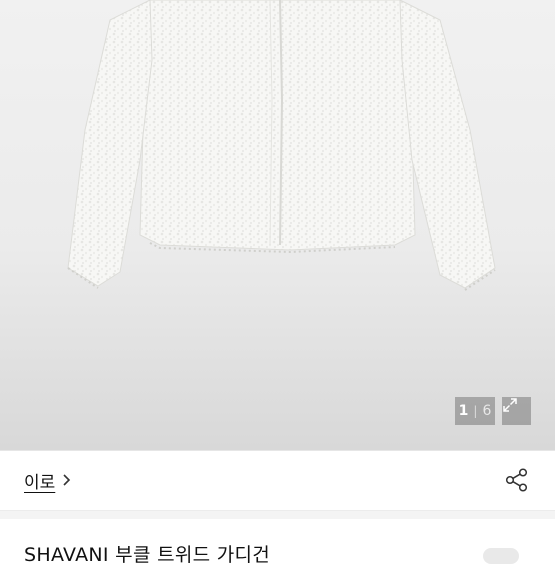 Image resolution: width=555 pixels, height=567 pixels. I want to click on expand-button, so click(516, 411).